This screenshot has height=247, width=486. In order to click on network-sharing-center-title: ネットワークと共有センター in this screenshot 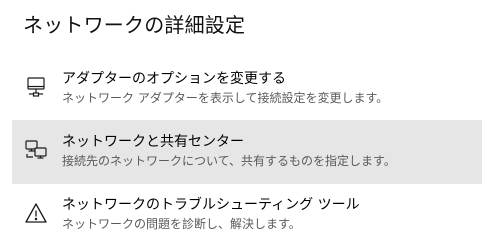, I will do `click(153, 142)`.